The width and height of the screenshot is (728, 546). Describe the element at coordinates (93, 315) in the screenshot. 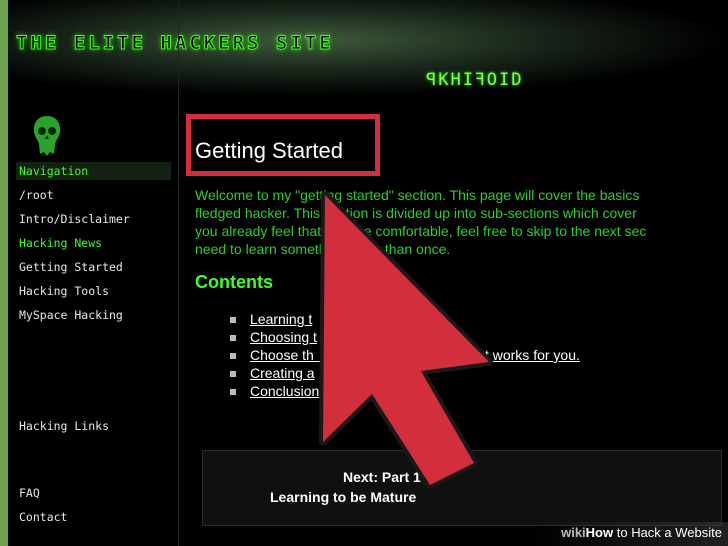

I see `nav-item-myspace-hacking: MySpace Hacking` at that location.